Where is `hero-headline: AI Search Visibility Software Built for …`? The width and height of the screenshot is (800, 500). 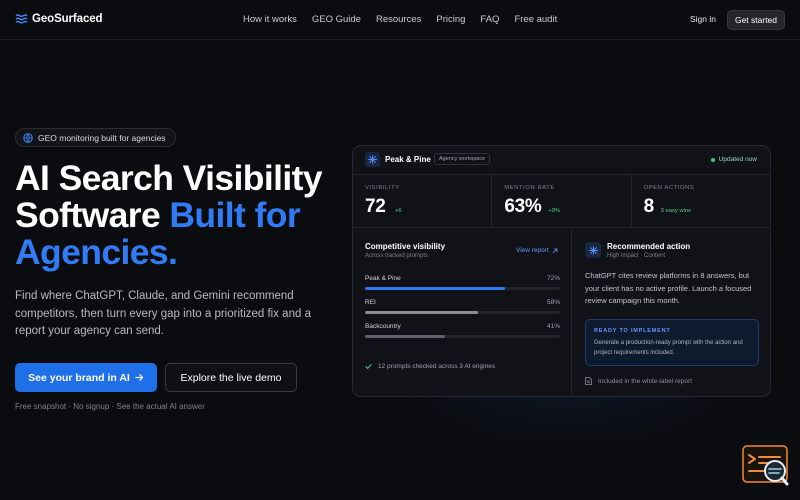
hero-headline: AI Search Visibility Software Built for … is located at coordinates (180, 215).